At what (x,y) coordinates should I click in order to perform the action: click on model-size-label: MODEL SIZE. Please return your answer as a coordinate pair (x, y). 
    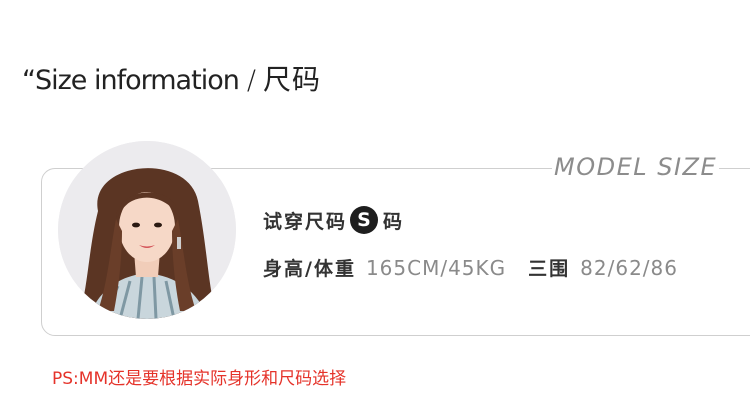
    Looking at the image, I should click on (636, 167).